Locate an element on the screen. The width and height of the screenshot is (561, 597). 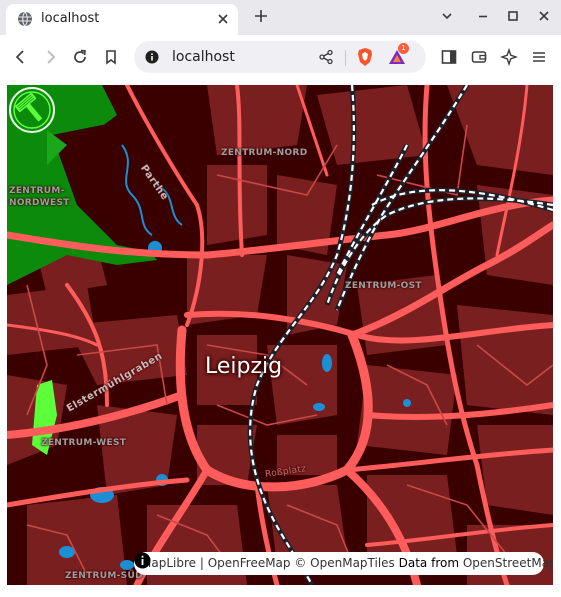
rewards-badge: 1 is located at coordinates (403, 48).